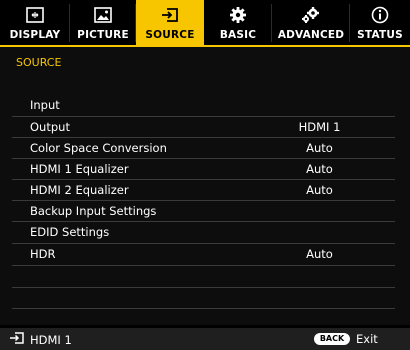 The width and height of the screenshot is (410, 350). What do you see at coordinates (45, 104) in the screenshot?
I see `menu-item-label: Input` at bounding box center [45, 104].